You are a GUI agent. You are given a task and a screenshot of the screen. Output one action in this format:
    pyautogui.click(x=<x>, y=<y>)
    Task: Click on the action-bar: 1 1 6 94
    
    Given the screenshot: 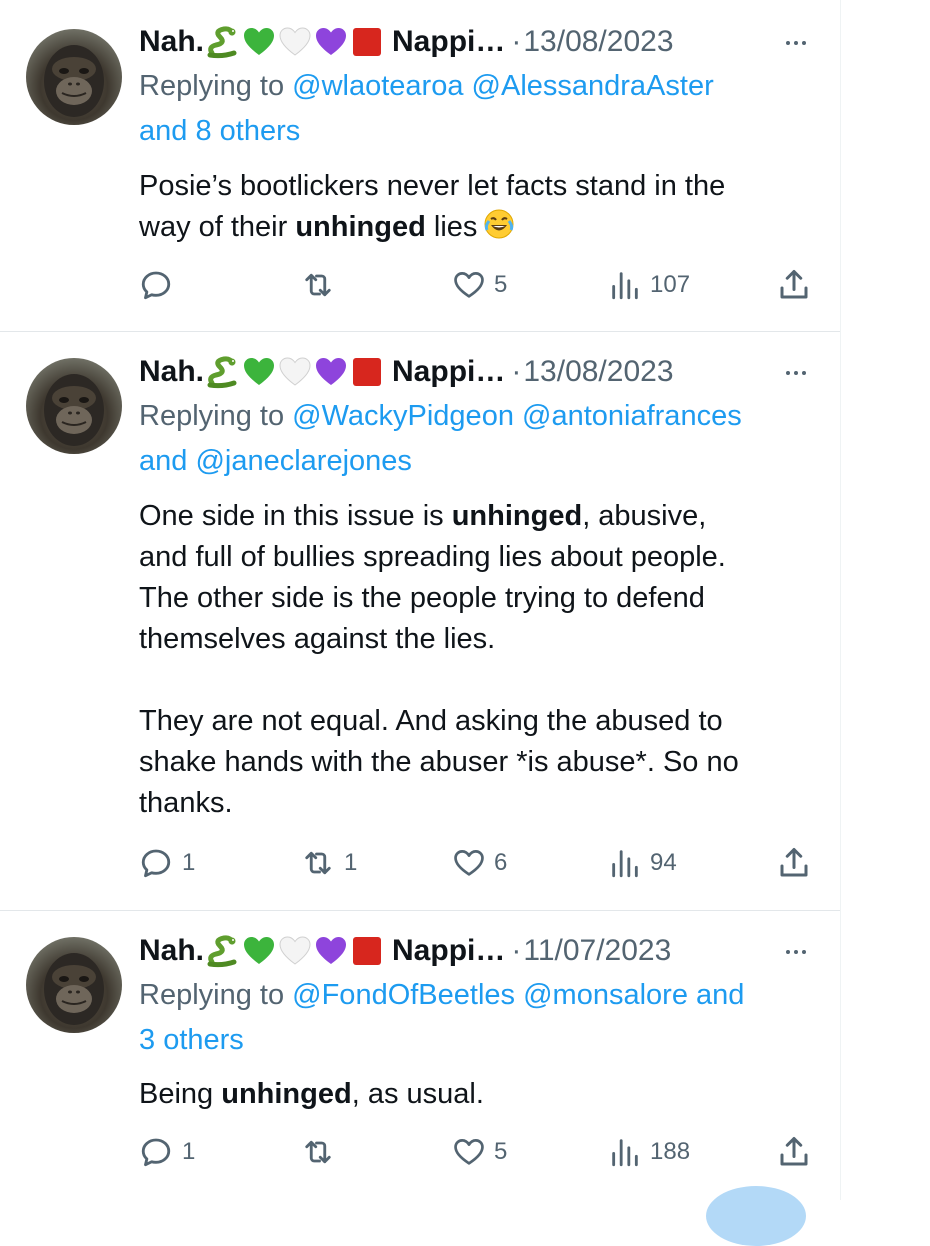 What is the action you would take?
    pyautogui.click(x=420, y=863)
    